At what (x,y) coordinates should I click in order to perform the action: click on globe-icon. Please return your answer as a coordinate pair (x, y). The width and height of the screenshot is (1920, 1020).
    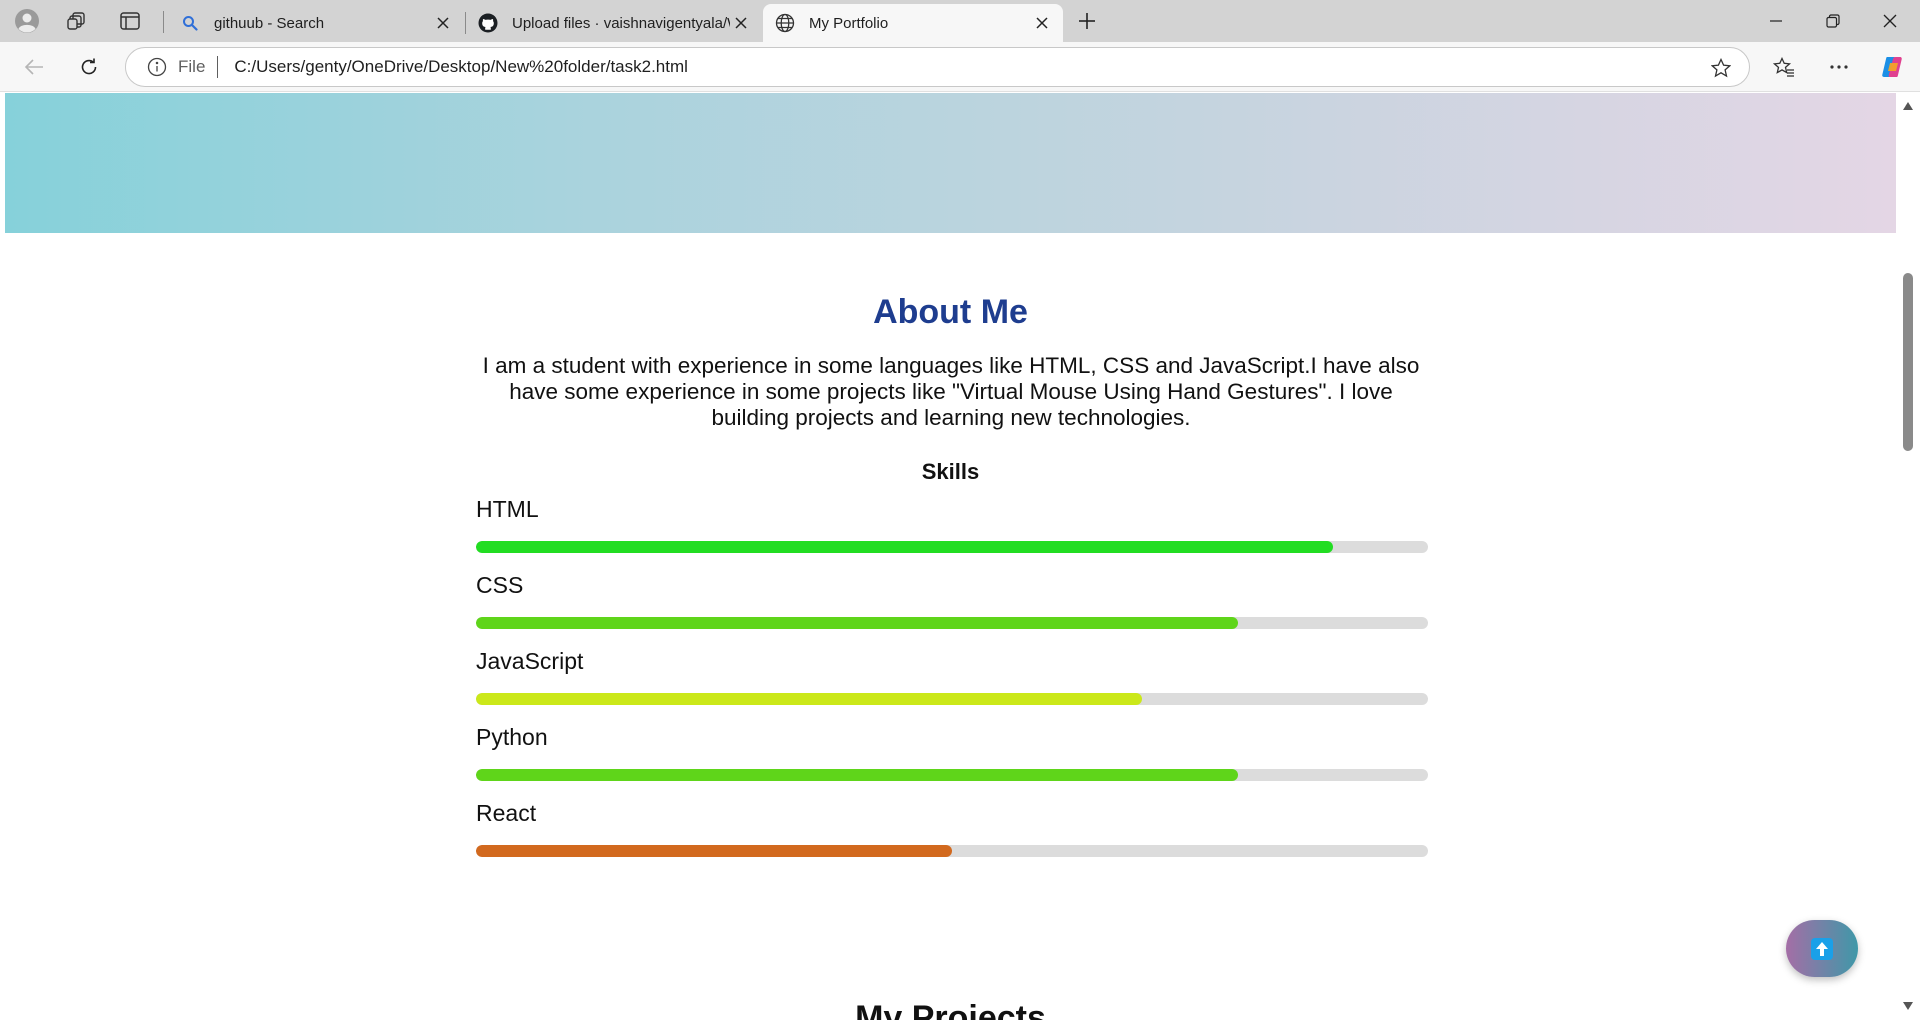
    Looking at the image, I should click on (785, 23).